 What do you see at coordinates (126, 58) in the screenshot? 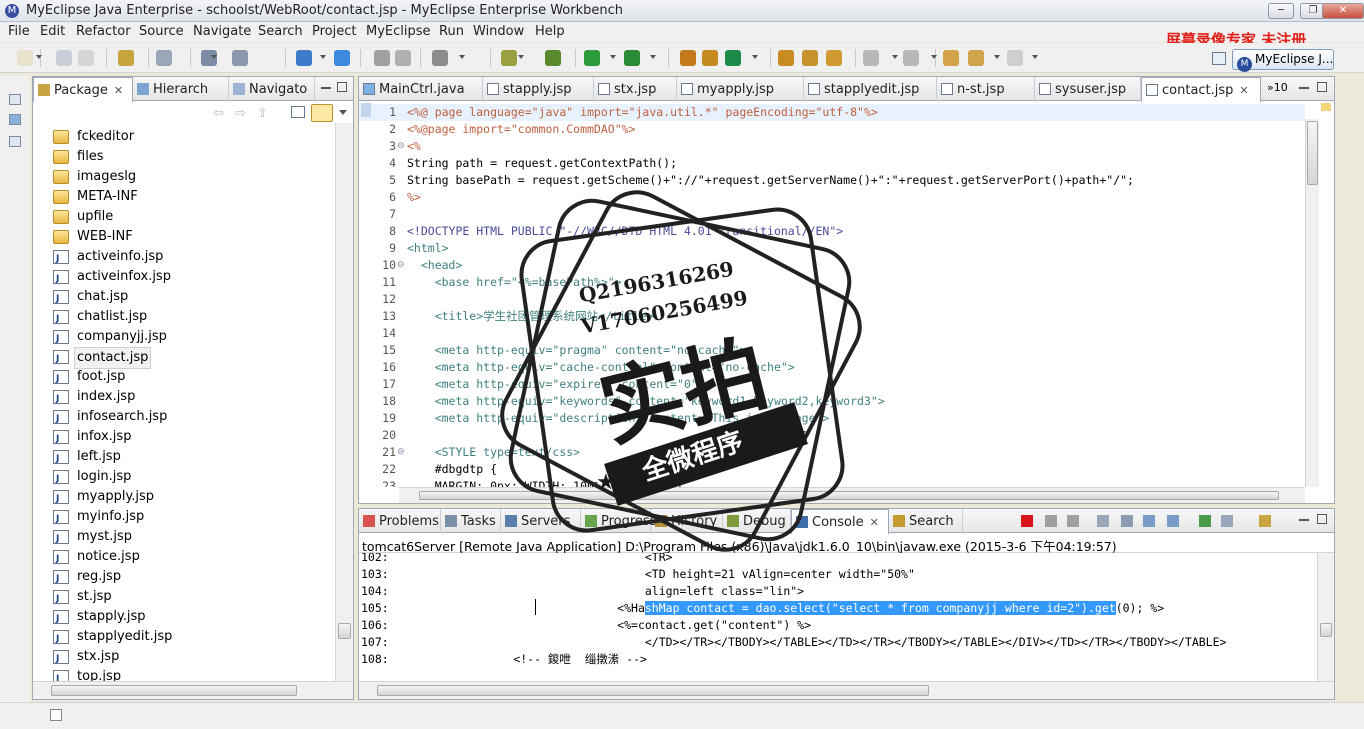
I see `package-icon` at bounding box center [126, 58].